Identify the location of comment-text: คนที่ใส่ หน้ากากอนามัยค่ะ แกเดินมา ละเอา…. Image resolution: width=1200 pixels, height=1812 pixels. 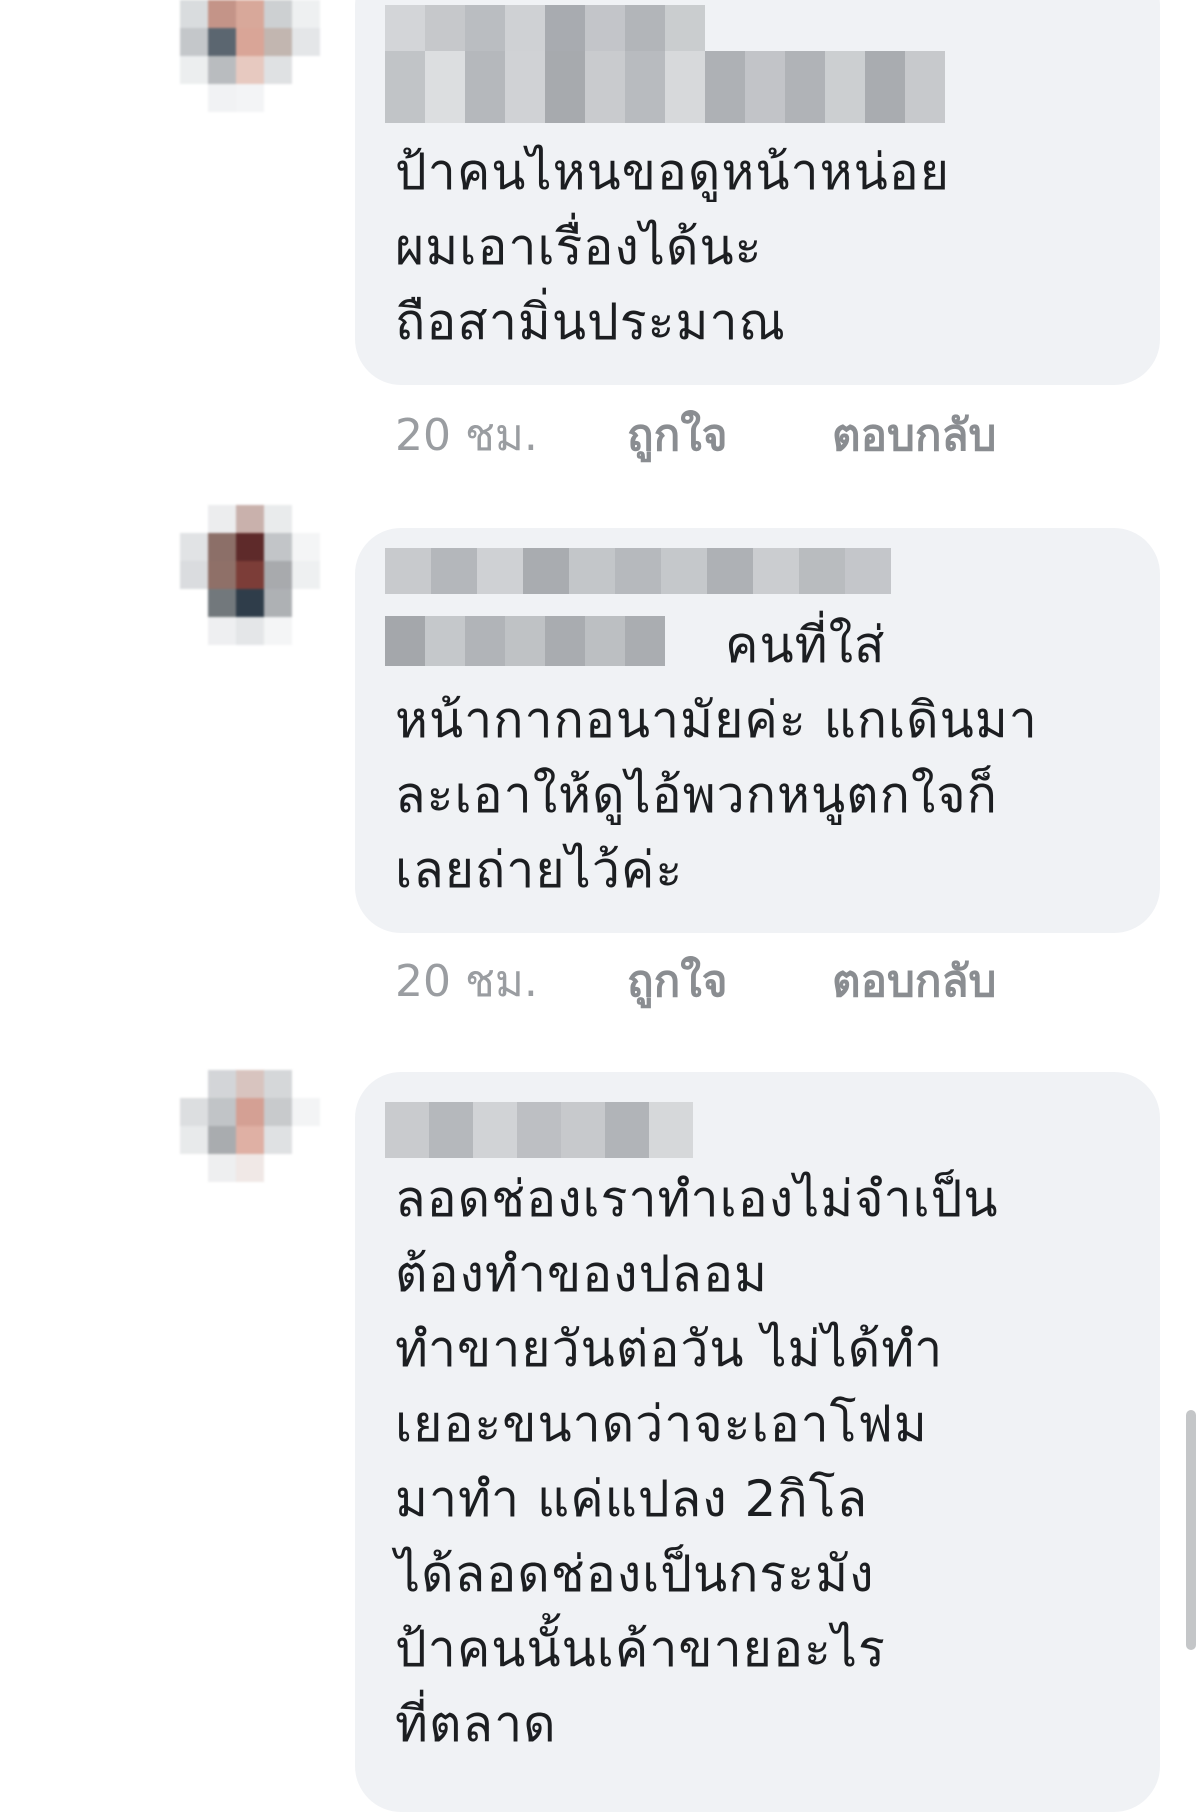
(716, 757).